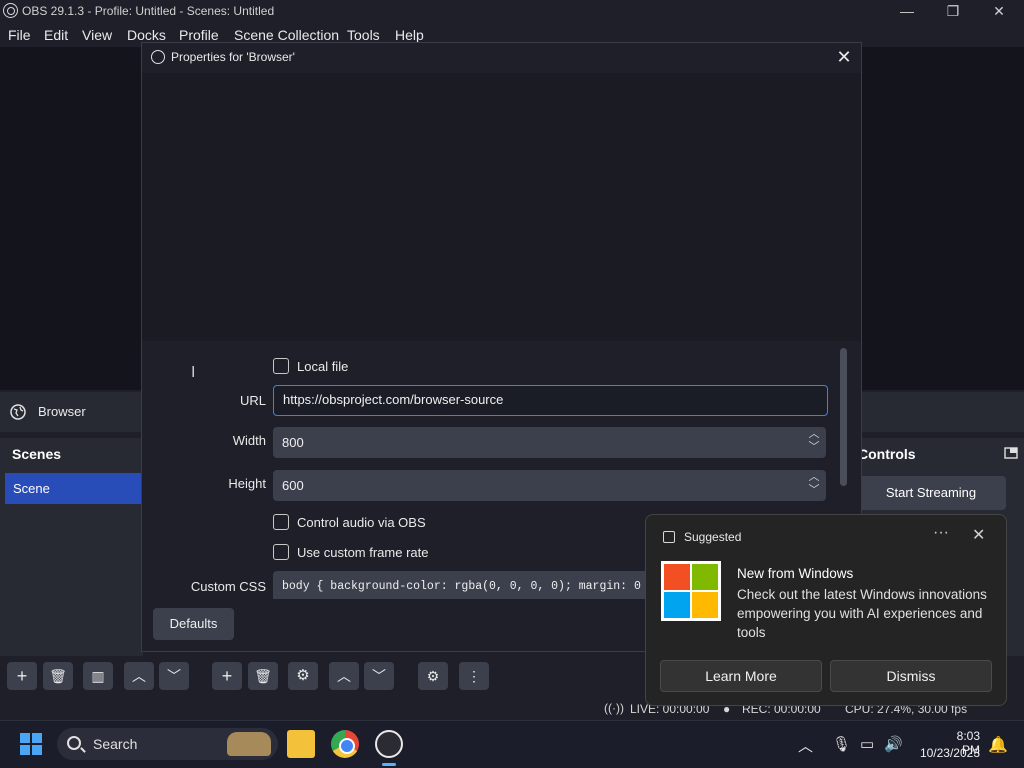  Describe the element at coordinates (74, 743) in the screenshot. I see `search-icon` at that location.